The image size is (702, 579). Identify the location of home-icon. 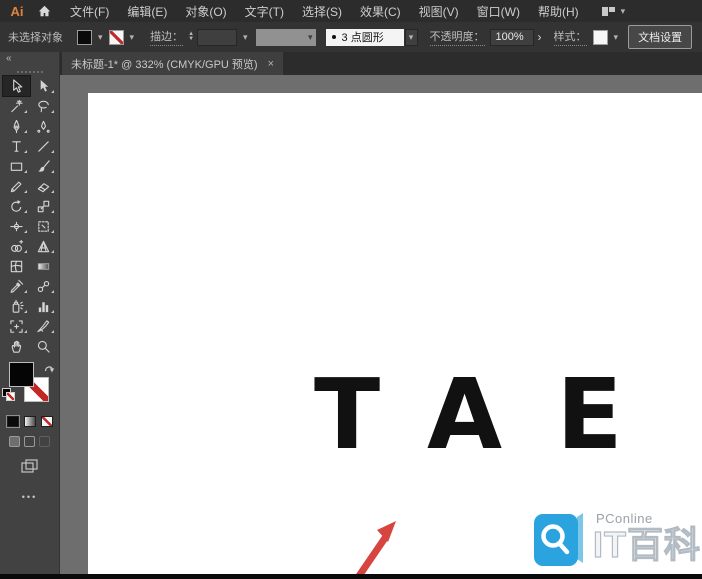
(44, 11).